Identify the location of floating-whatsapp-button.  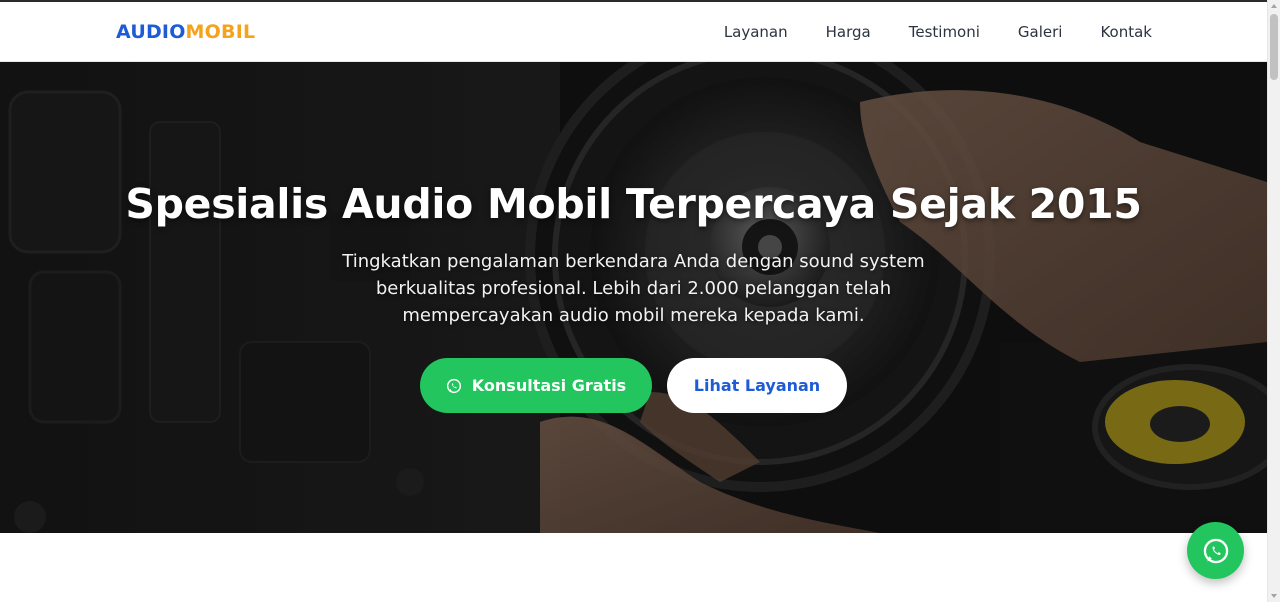
(1215, 550).